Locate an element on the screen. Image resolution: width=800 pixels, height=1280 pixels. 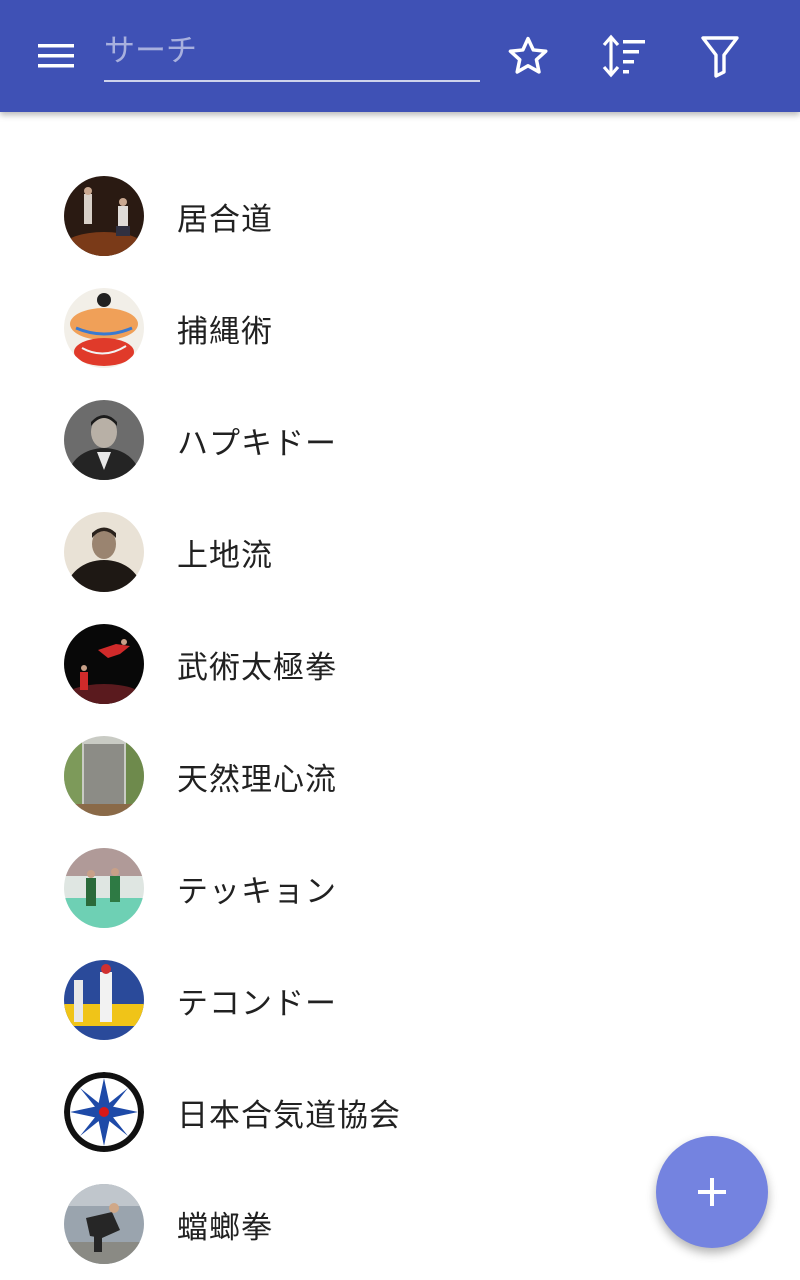
favorites-button is located at coordinates (528, 56).